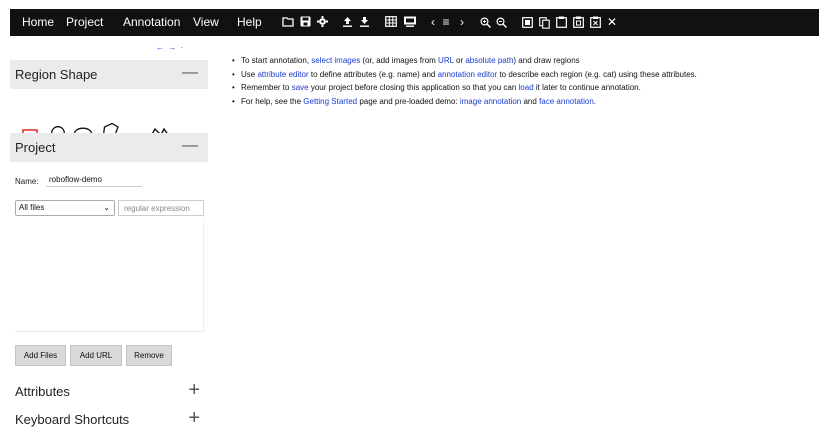  I want to click on next-icon: ›, so click(462, 22).